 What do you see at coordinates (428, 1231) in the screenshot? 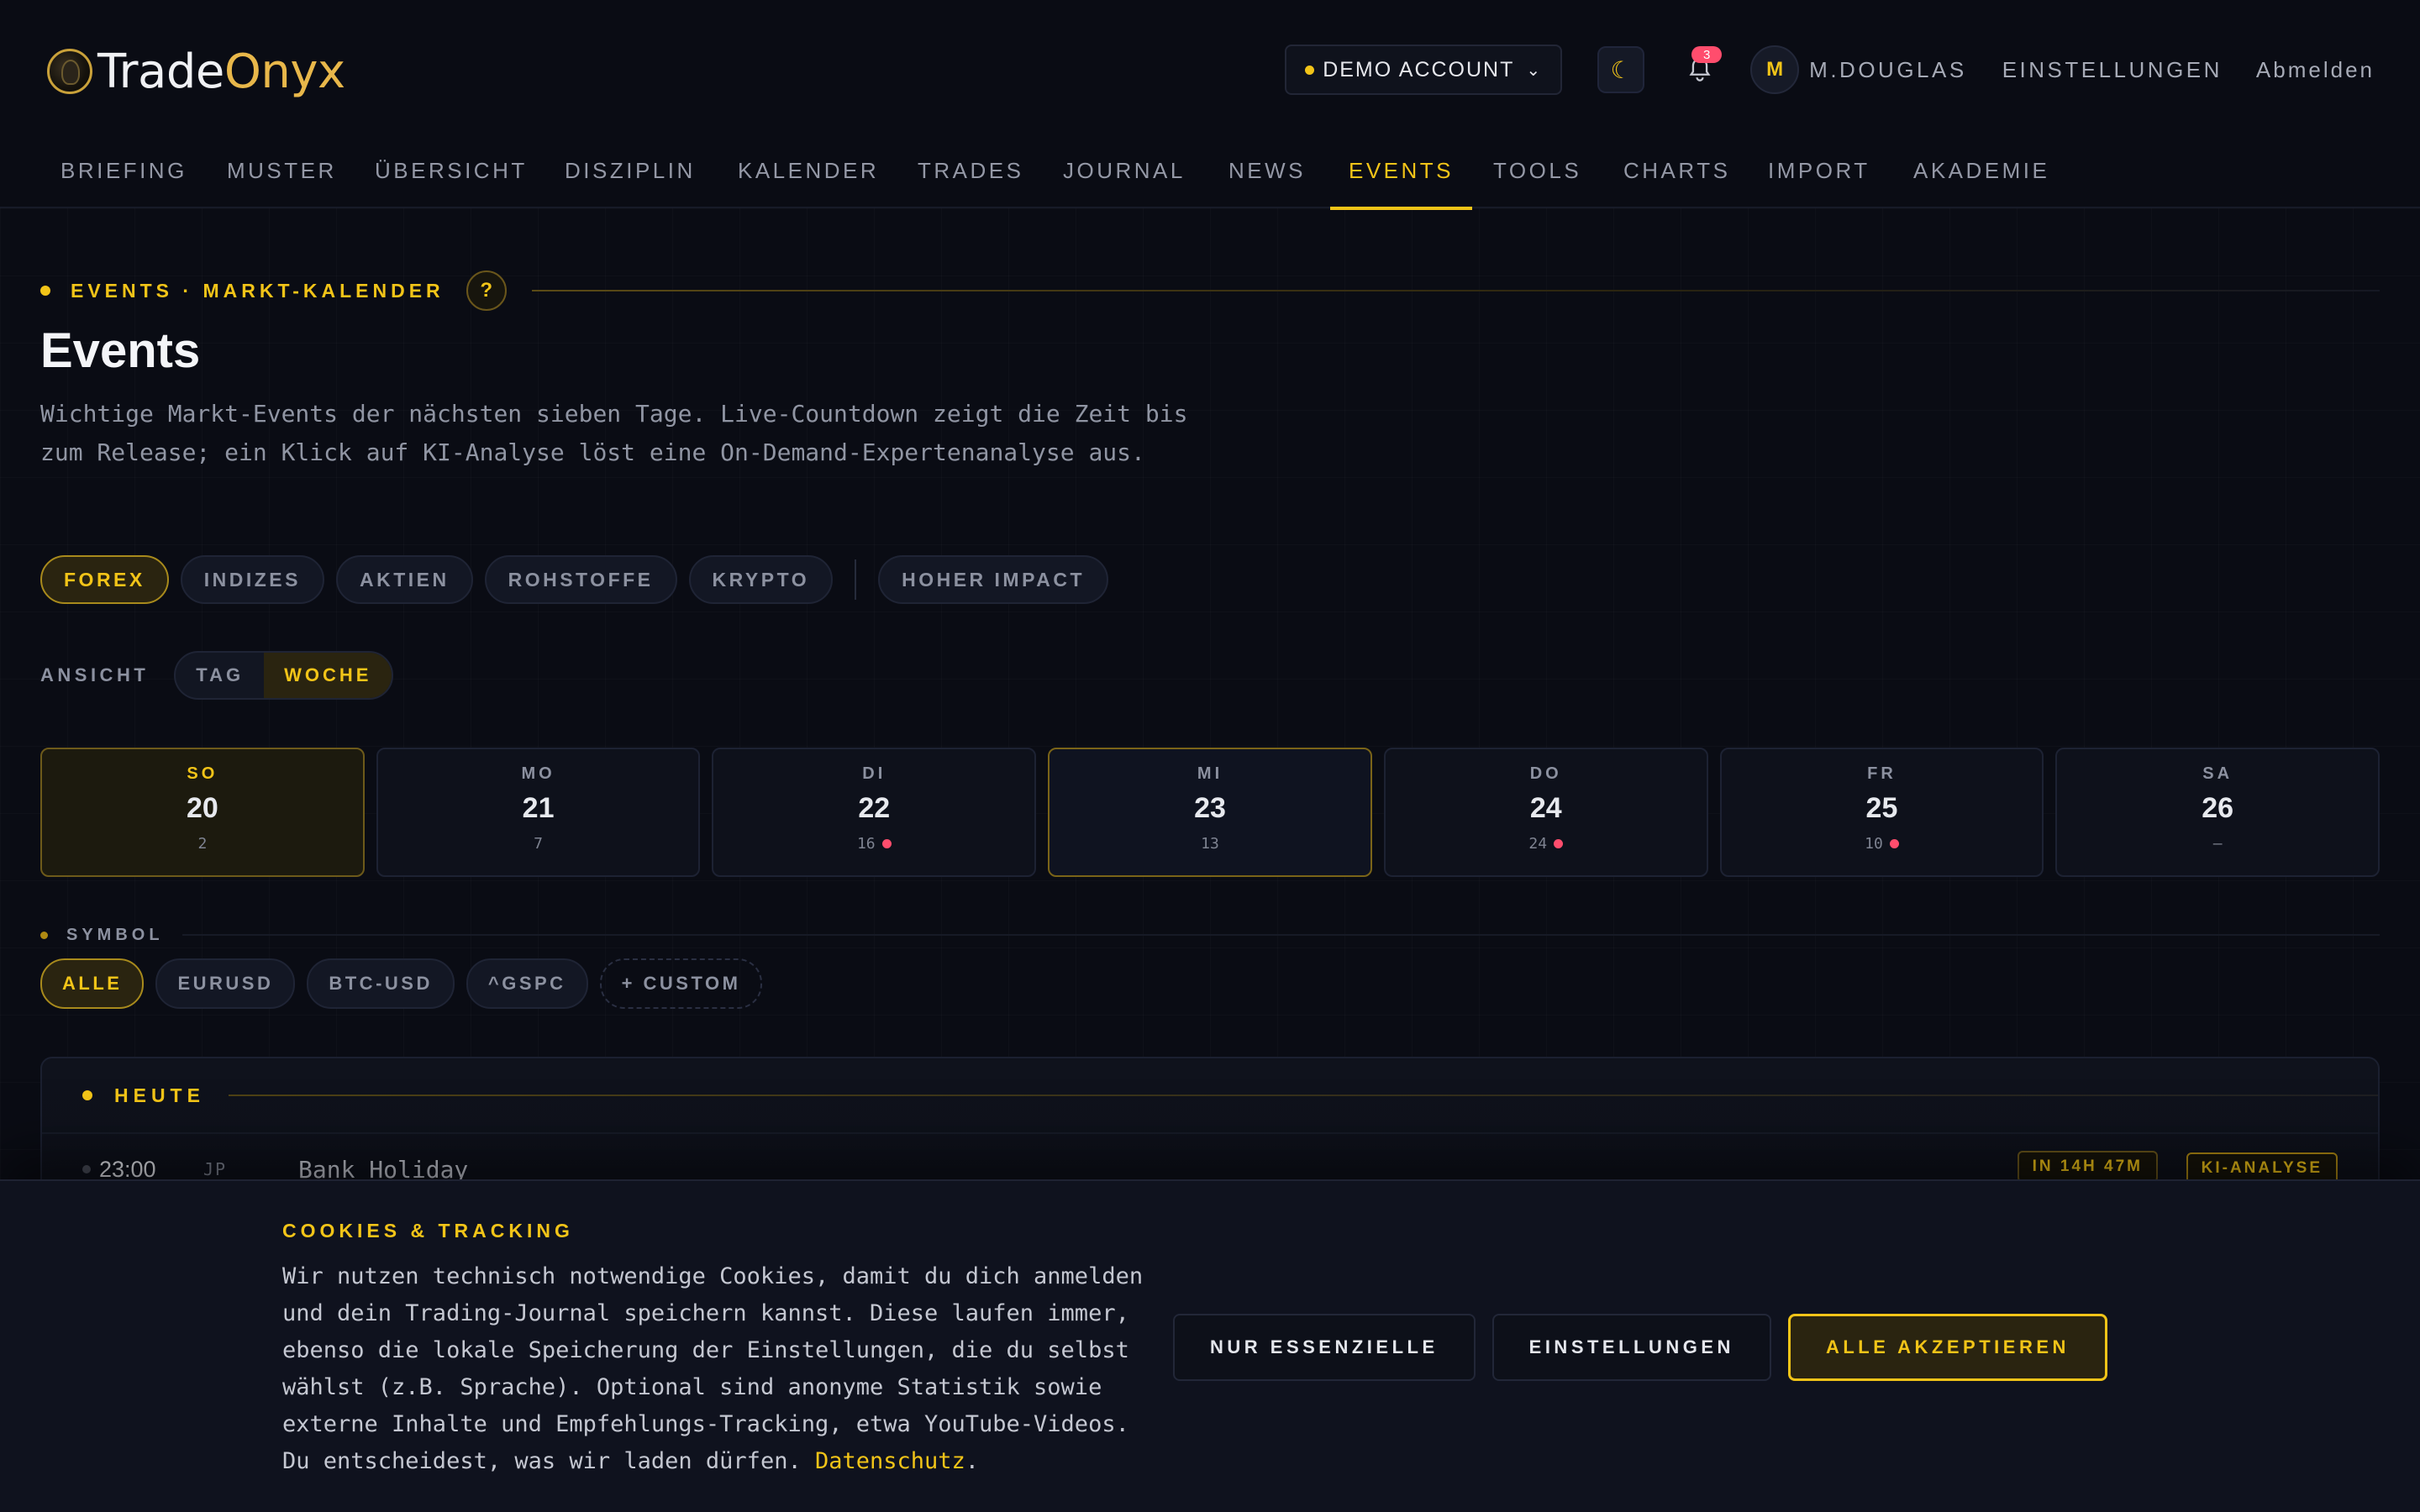
I see `cookie-title: COOKIES & TRACKING` at bounding box center [428, 1231].